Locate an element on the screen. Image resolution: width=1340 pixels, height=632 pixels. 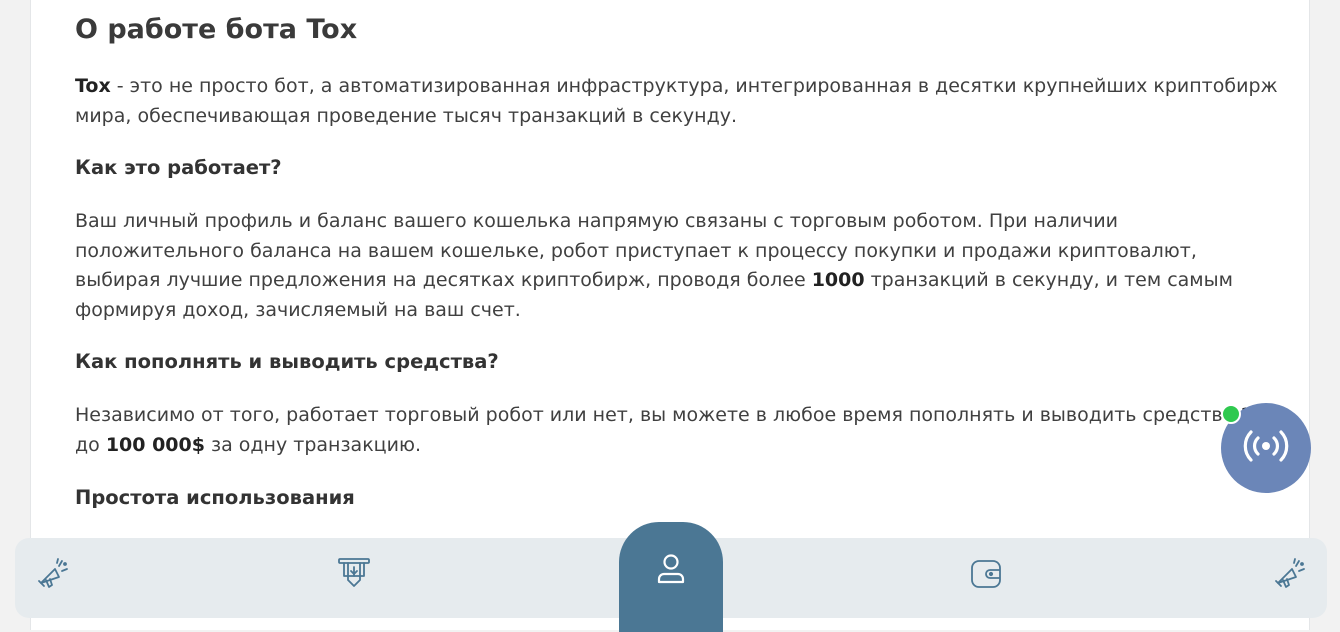
page-title: О работе бота Tox is located at coordinates (216, 29).